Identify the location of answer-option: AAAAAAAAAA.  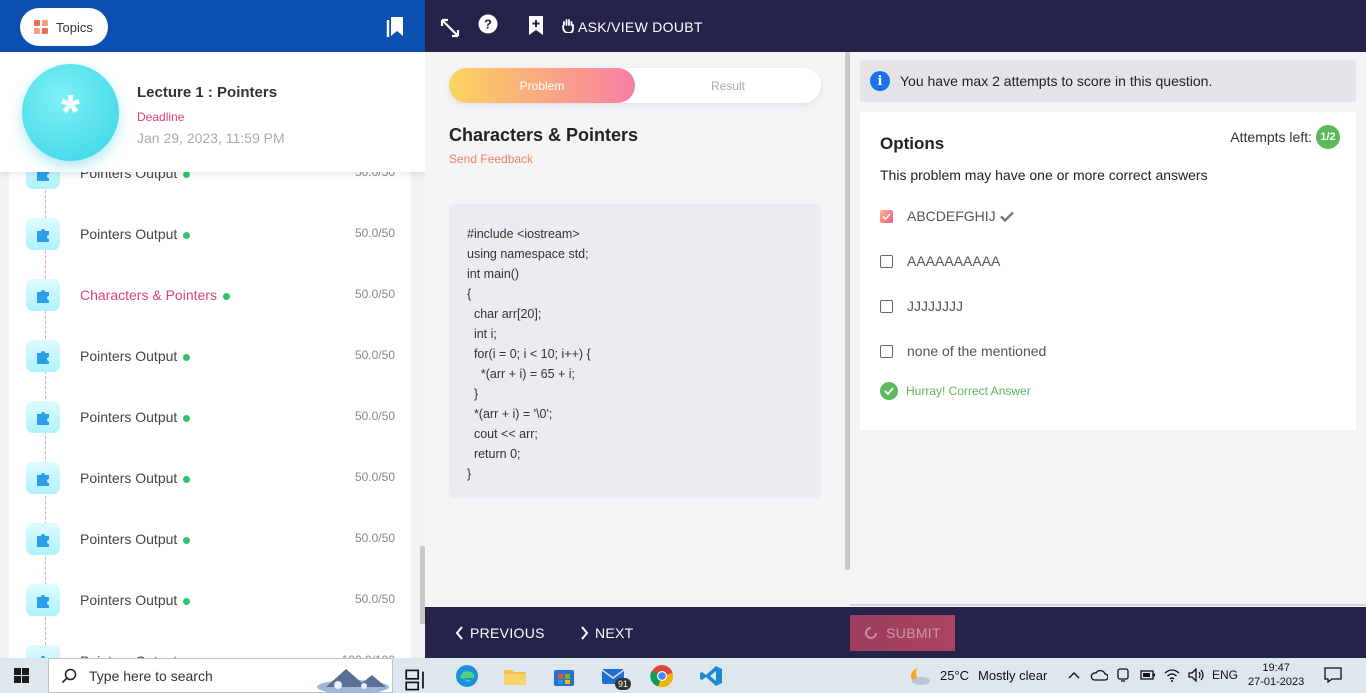
(940, 261).